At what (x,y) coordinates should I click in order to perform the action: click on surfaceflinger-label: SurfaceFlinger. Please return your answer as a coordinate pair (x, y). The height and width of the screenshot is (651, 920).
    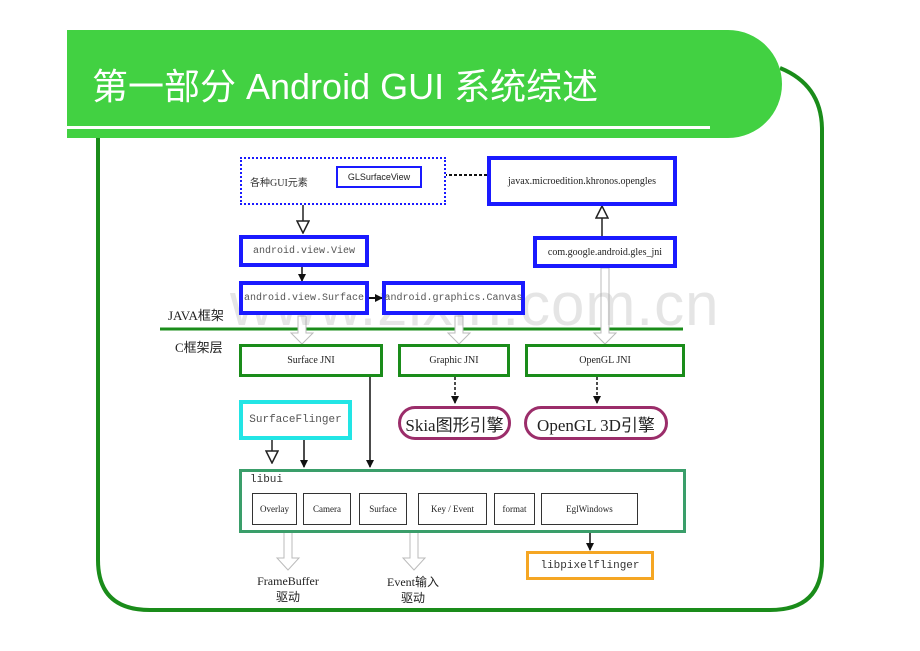
    Looking at the image, I should click on (295, 420).